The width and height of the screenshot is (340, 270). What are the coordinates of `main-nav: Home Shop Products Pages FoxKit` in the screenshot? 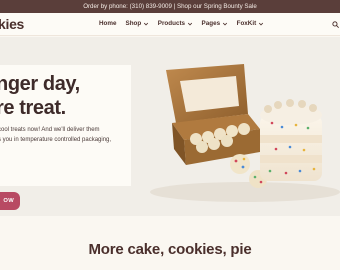 It's located at (181, 23).